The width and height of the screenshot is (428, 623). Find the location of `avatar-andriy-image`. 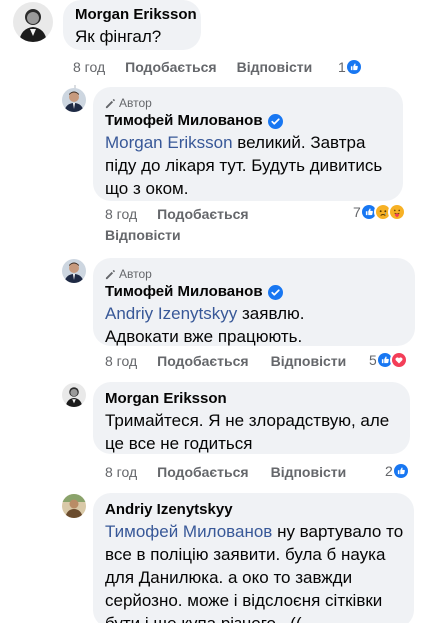

avatar-andriy-image is located at coordinates (74, 506).